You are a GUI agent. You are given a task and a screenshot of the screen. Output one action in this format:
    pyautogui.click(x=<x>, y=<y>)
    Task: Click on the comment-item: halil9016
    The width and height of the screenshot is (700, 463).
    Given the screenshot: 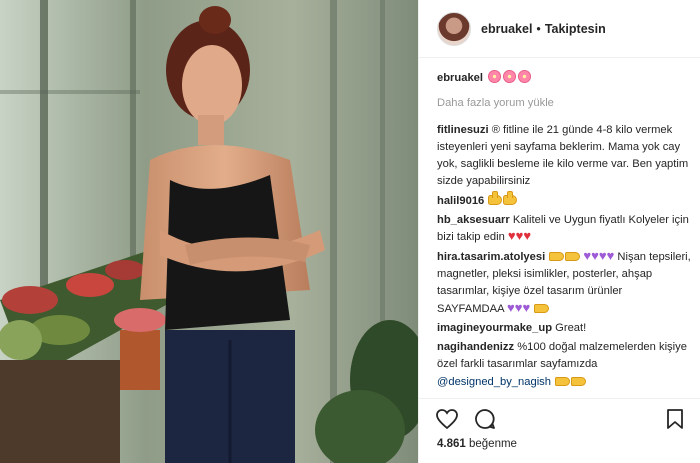 What is the action you would take?
    pyautogui.click(x=564, y=200)
    